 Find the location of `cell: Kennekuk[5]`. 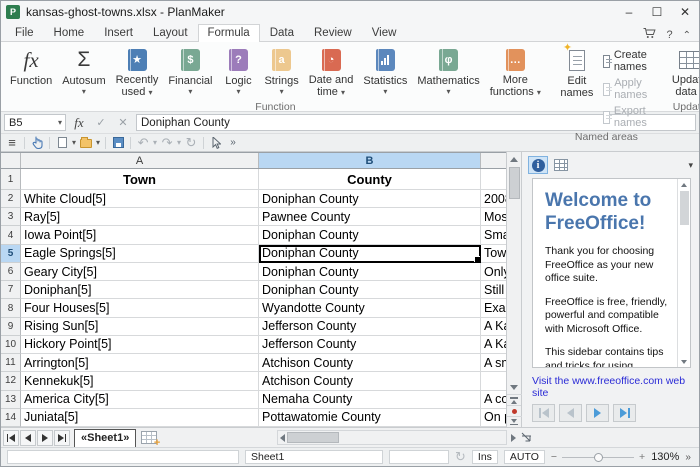

cell: Kennekuk[5] is located at coordinates (140, 381).